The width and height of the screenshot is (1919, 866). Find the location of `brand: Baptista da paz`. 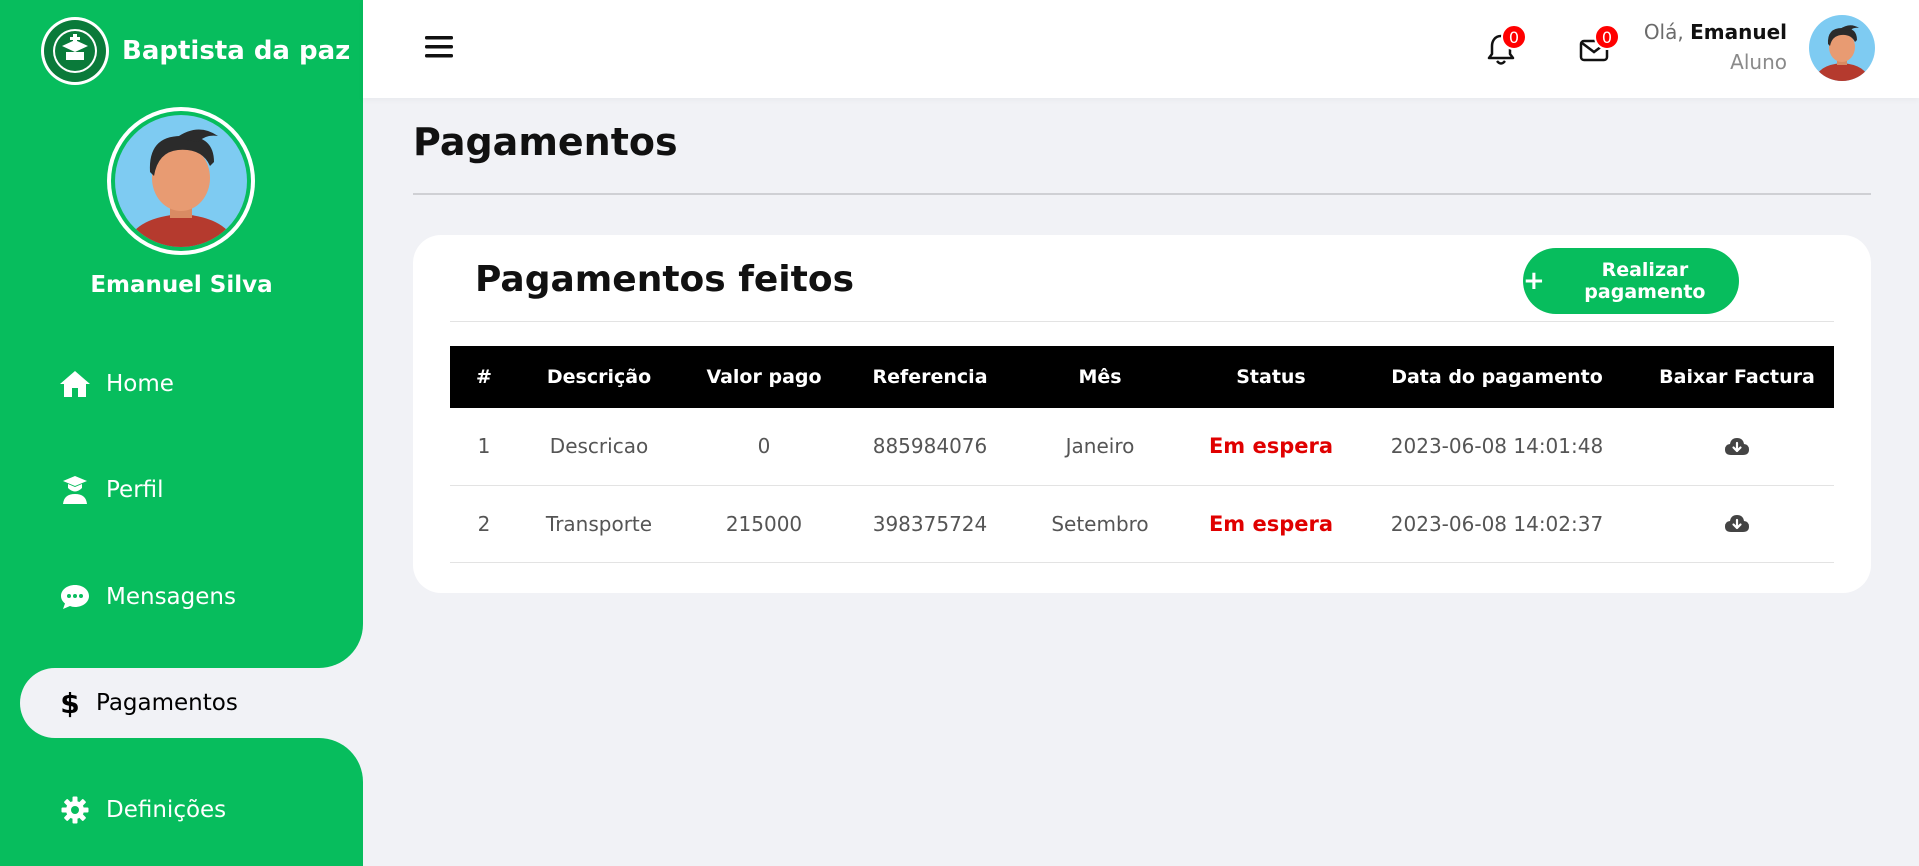

brand: Baptista da paz is located at coordinates (195, 51).